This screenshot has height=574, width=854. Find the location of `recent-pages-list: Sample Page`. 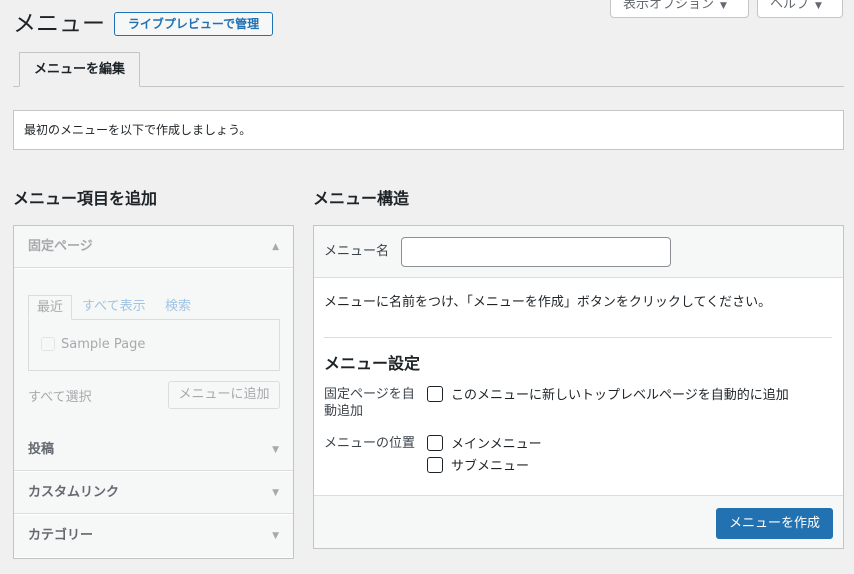

recent-pages-list: Sample Page is located at coordinates (154, 345).